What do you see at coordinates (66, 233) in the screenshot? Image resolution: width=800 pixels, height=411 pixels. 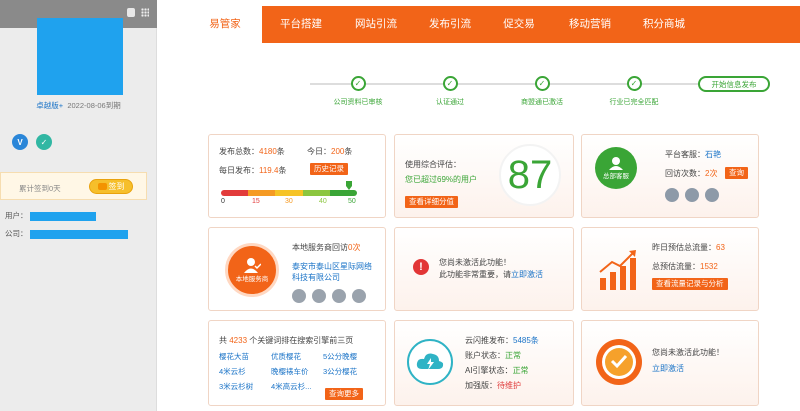 I see `company-line: 公司：` at bounding box center [66, 233].